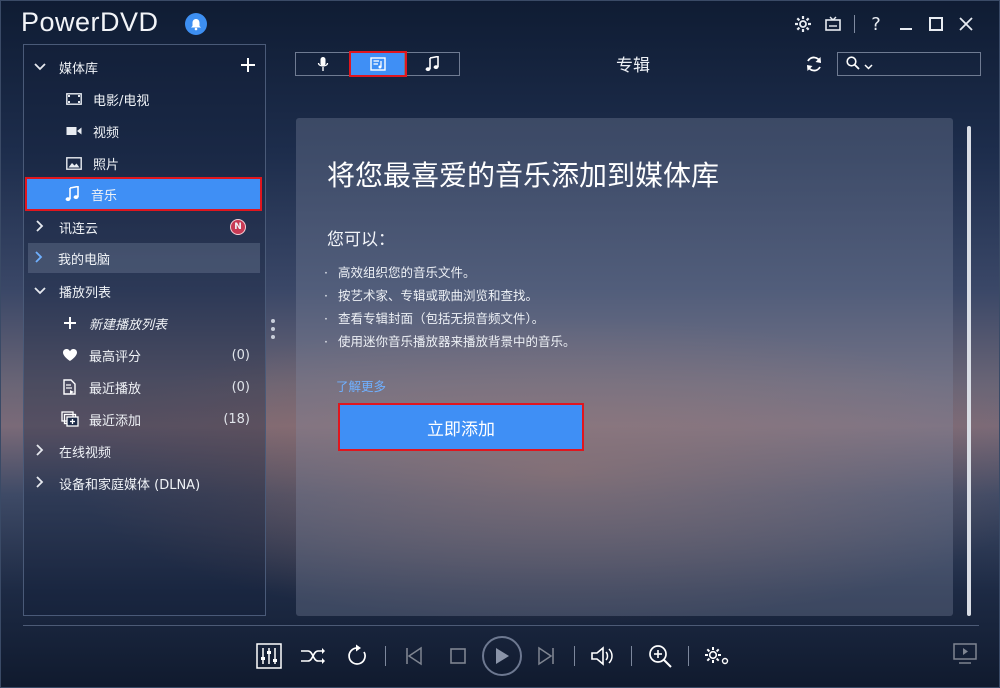 Image resolution: width=1000 pixels, height=688 pixels. I want to click on list-item: · 高效组织您的音乐文件。, so click(400, 272).